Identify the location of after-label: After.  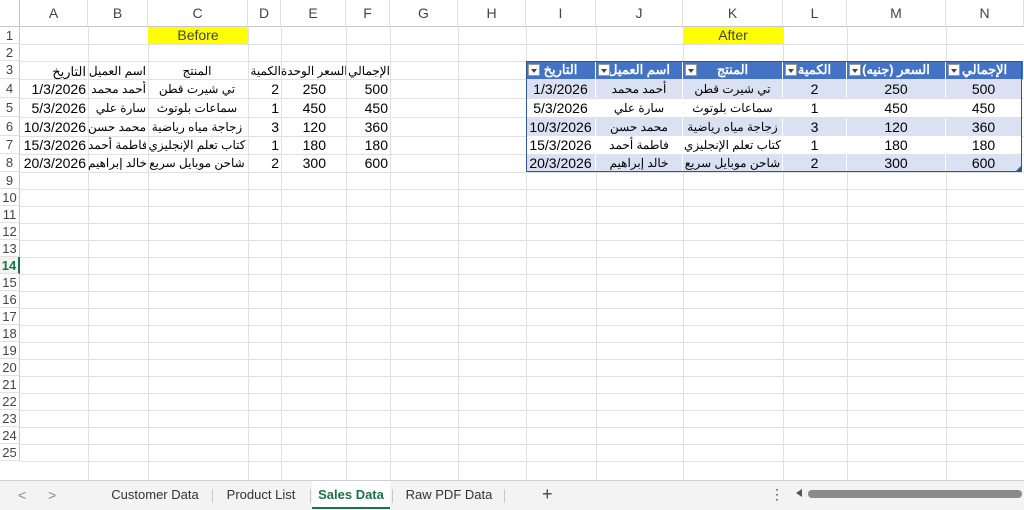
(733, 35).